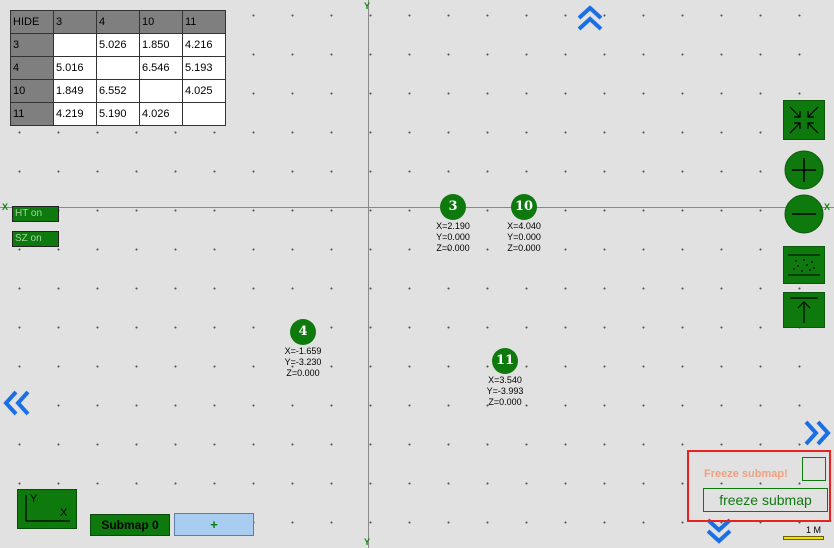  What do you see at coordinates (130, 525) in the screenshot?
I see `submap-button: Submap 0` at bounding box center [130, 525].